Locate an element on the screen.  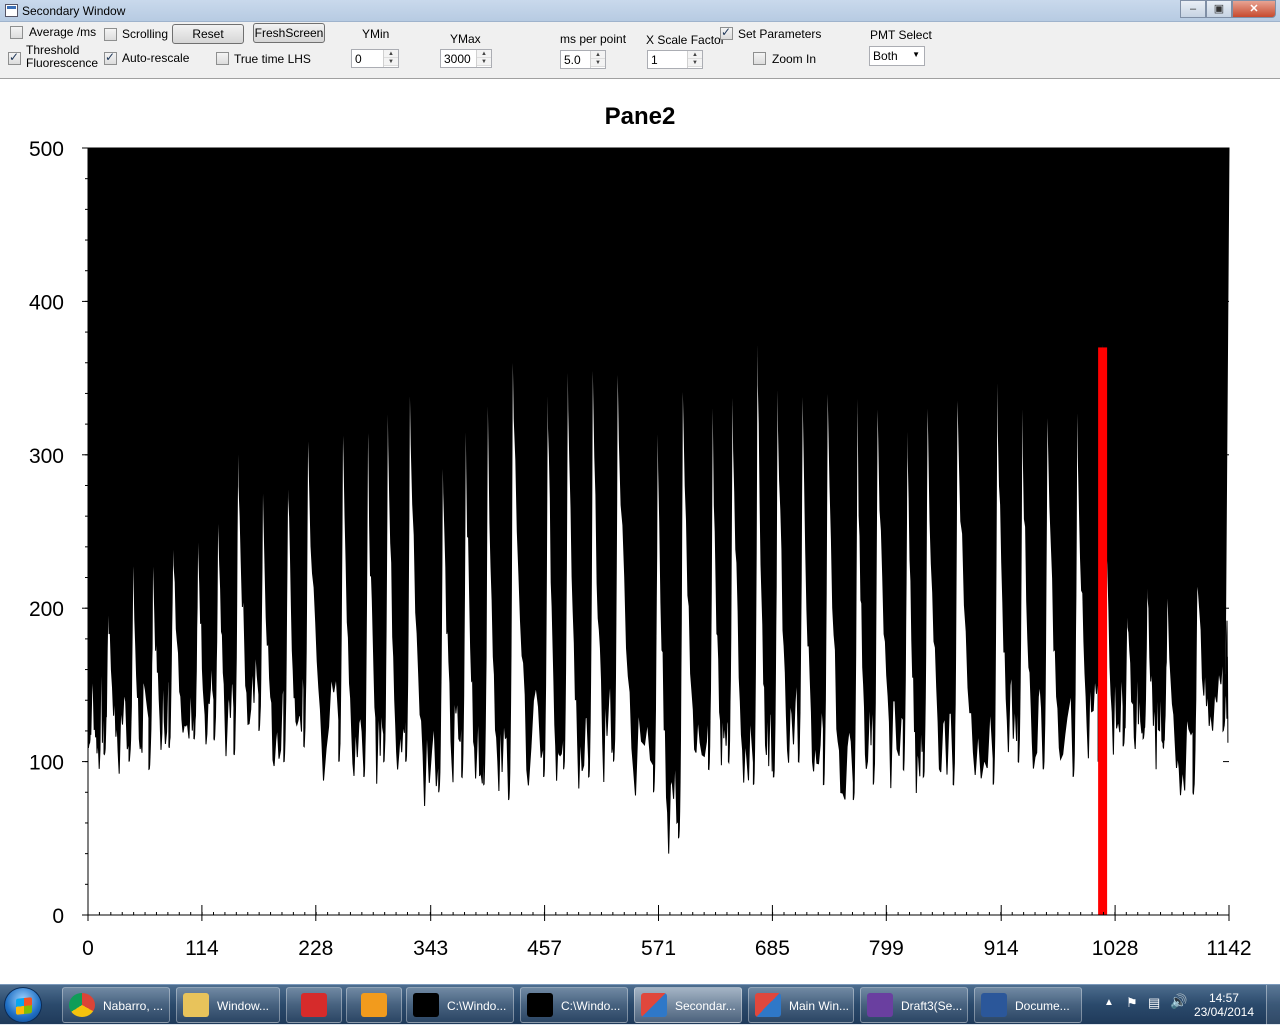
app-window-icon is located at coordinates (11, 10).